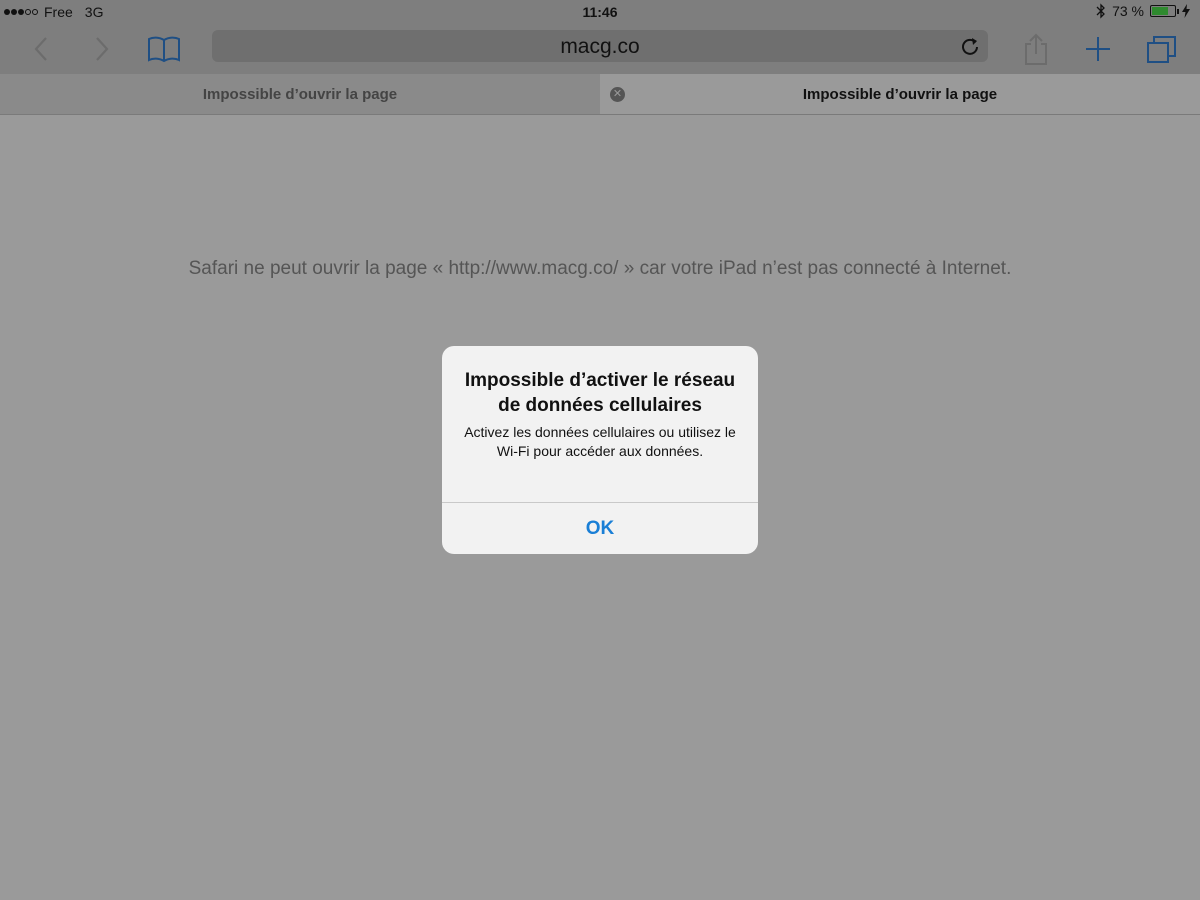 The width and height of the screenshot is (1200, 900). I want to click on tabs-icon, so click(1161, 49).